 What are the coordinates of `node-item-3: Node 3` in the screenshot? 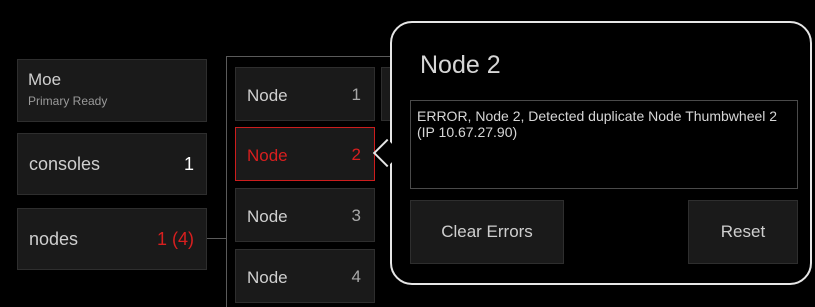 It's located at (305, 215).